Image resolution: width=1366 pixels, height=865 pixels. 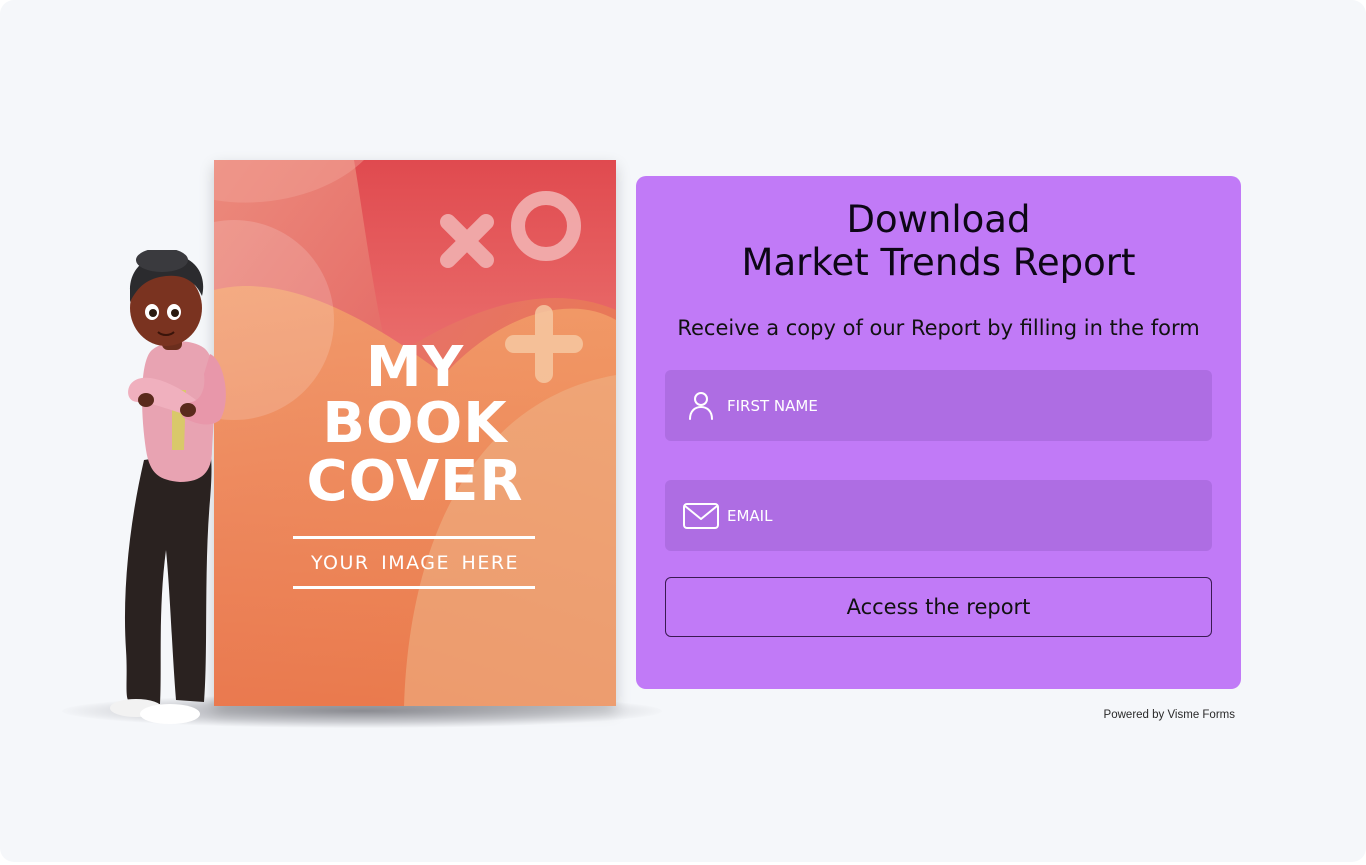 I want to click on form-title: Download Market Trends Report, so click(x=938, y=241).